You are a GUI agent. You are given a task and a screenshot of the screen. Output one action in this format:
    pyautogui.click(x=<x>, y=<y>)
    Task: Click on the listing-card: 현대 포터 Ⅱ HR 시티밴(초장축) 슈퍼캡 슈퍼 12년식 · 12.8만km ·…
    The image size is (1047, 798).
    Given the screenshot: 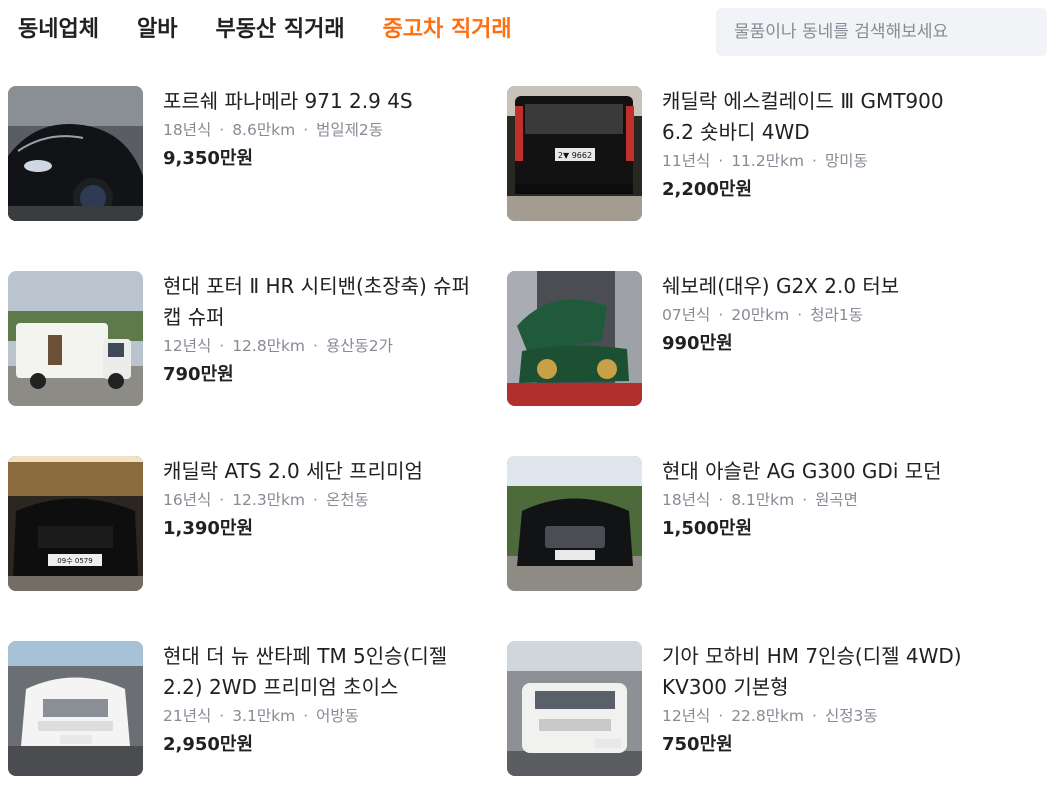 What is the action you would take?
    pyautogui.click(x=240, y=339)
    